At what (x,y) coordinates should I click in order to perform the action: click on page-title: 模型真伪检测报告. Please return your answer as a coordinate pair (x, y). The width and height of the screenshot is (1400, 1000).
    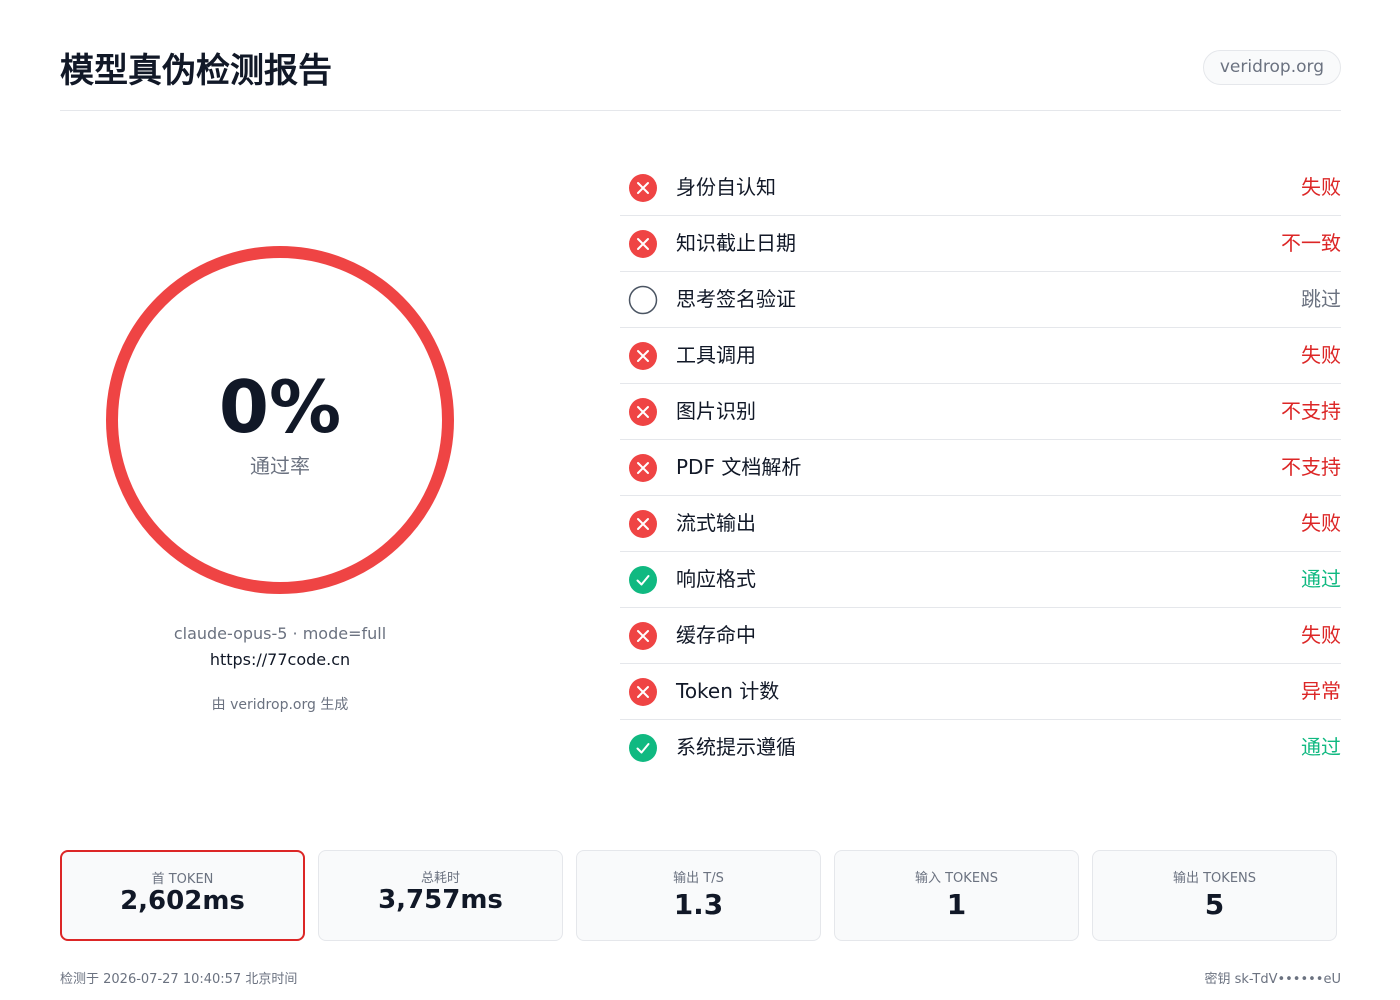
    Looking at the image, I should click on (196, 71).